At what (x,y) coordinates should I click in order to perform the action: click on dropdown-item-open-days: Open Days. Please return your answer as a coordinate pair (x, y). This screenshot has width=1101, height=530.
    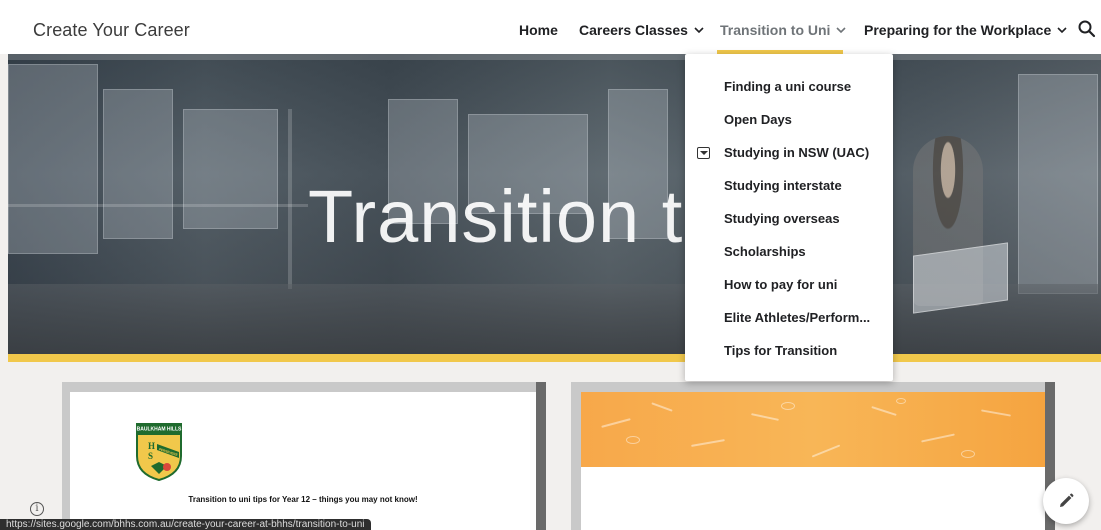
    Looking at the image, I should click on (758, 119).